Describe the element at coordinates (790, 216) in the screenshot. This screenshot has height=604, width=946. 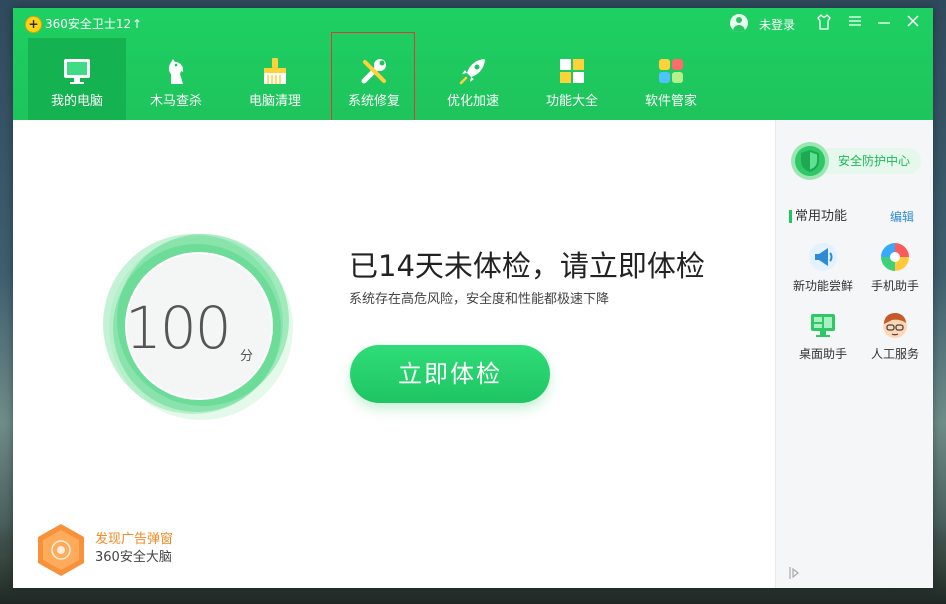
I see `section-marker` at that location.